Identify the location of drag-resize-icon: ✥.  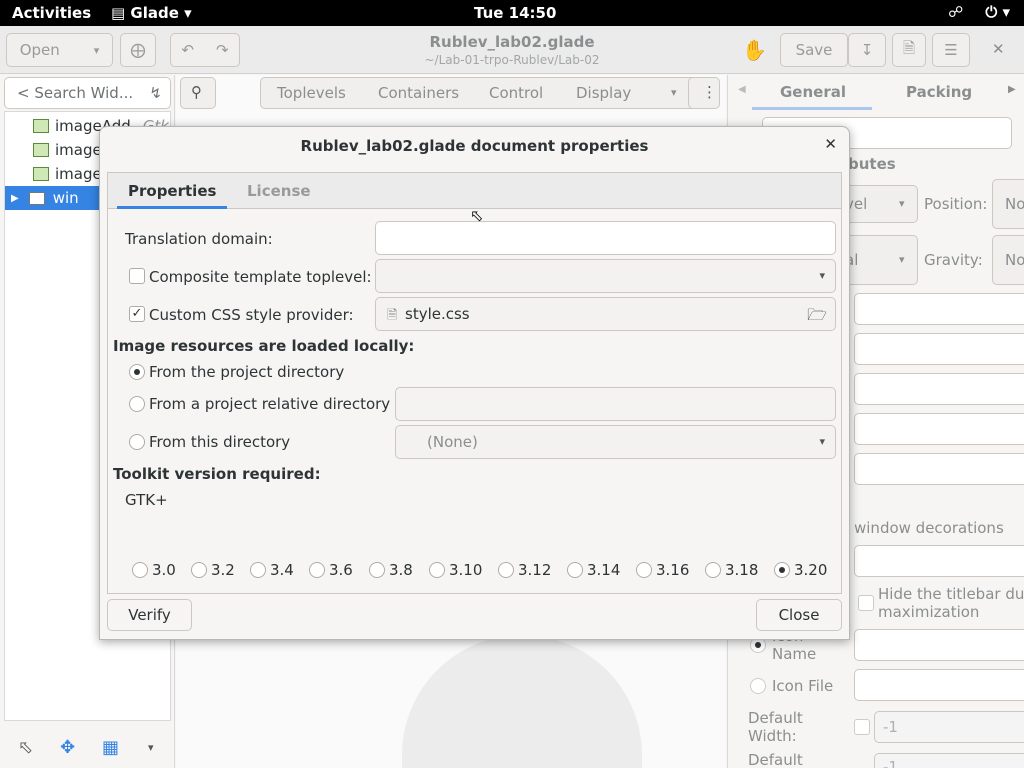
(67, 747).